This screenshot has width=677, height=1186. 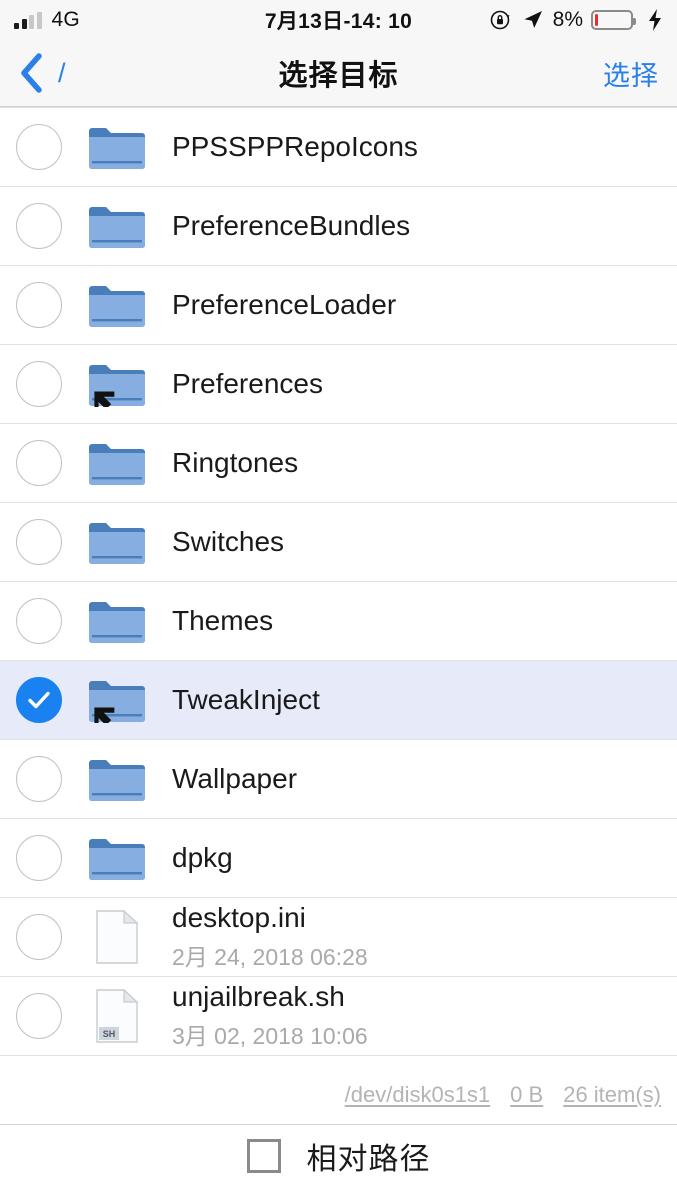 I want to click on row-name: Wallpaper, so click(x=235, y=778).